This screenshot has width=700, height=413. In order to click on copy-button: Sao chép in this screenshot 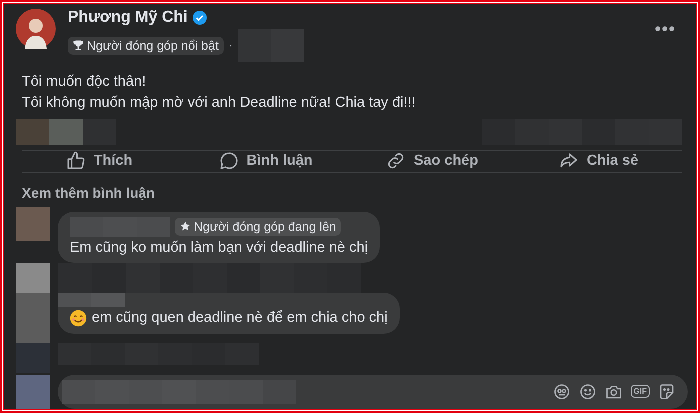, I will do `click(432, 161)`.